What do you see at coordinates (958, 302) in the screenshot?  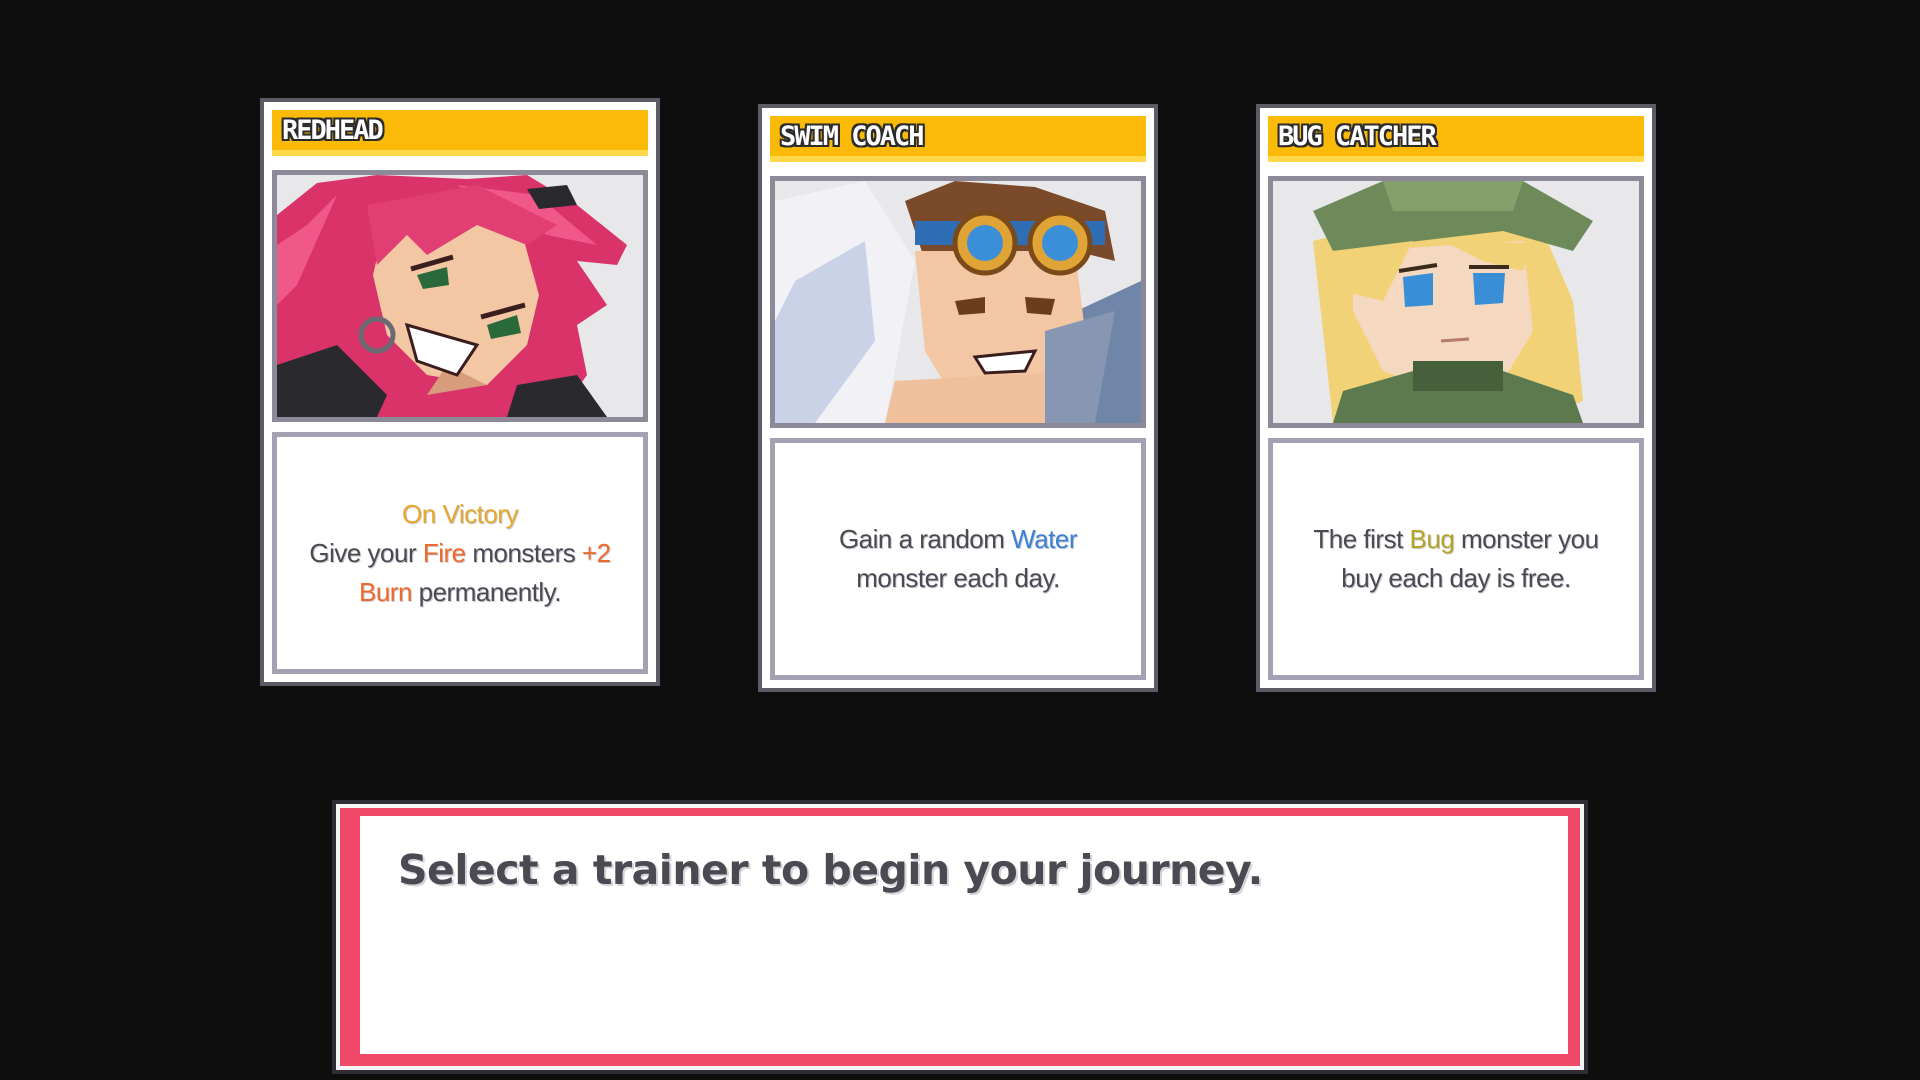 I see `trainer-portrait-swim-coach` at bounding box center [958, 302].